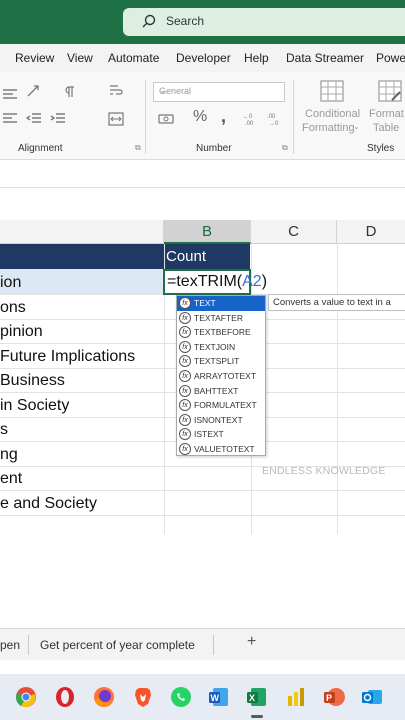  I want to click on cell-a3: ons, so click(13, 308).